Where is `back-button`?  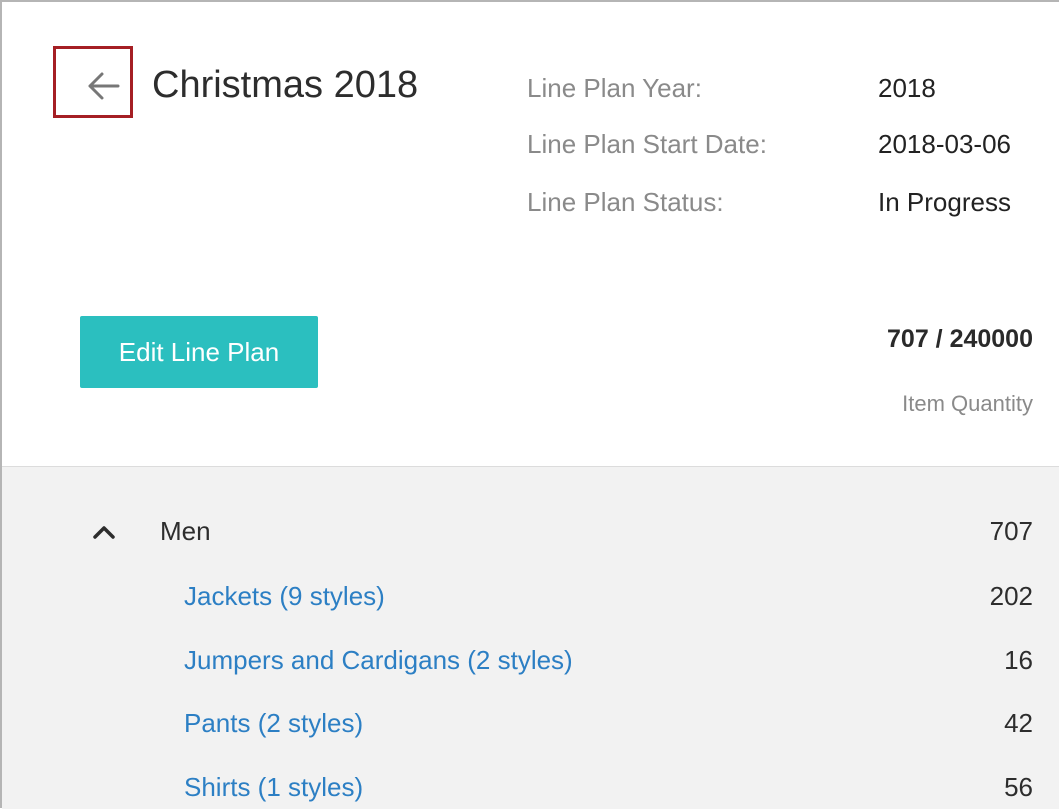 back-button is located at coordinates (93, 82).